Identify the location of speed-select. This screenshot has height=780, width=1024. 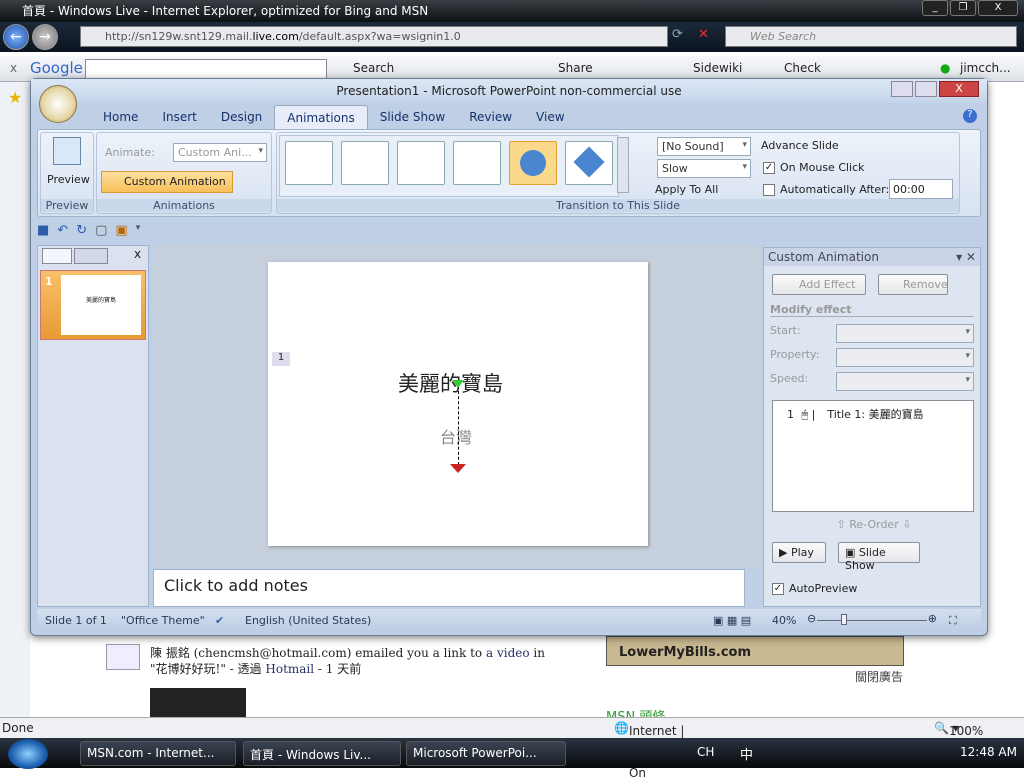
(905, 381).